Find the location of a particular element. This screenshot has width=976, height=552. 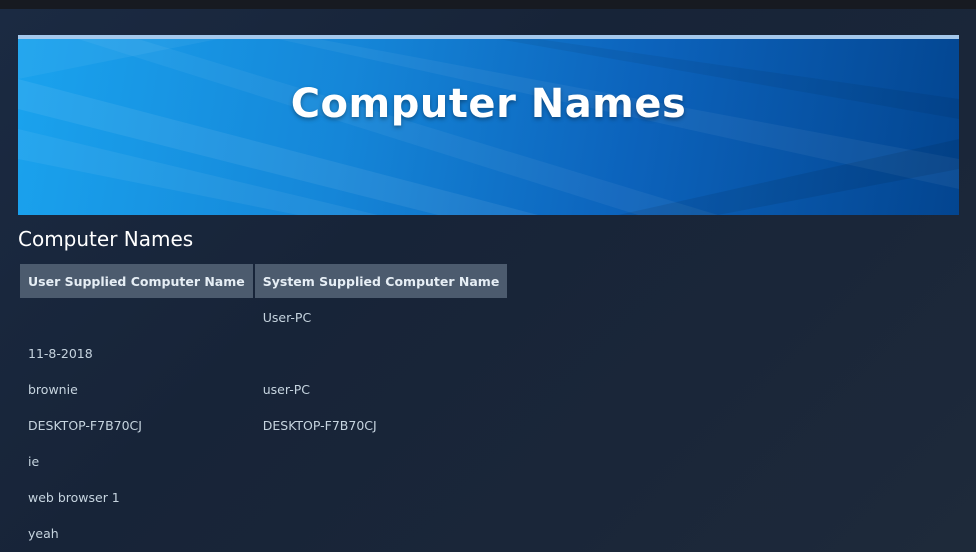

table-row: DESKTOP-F7B70CJ DESKTOP-F7B70CJ is located at coordinates (263, 425).